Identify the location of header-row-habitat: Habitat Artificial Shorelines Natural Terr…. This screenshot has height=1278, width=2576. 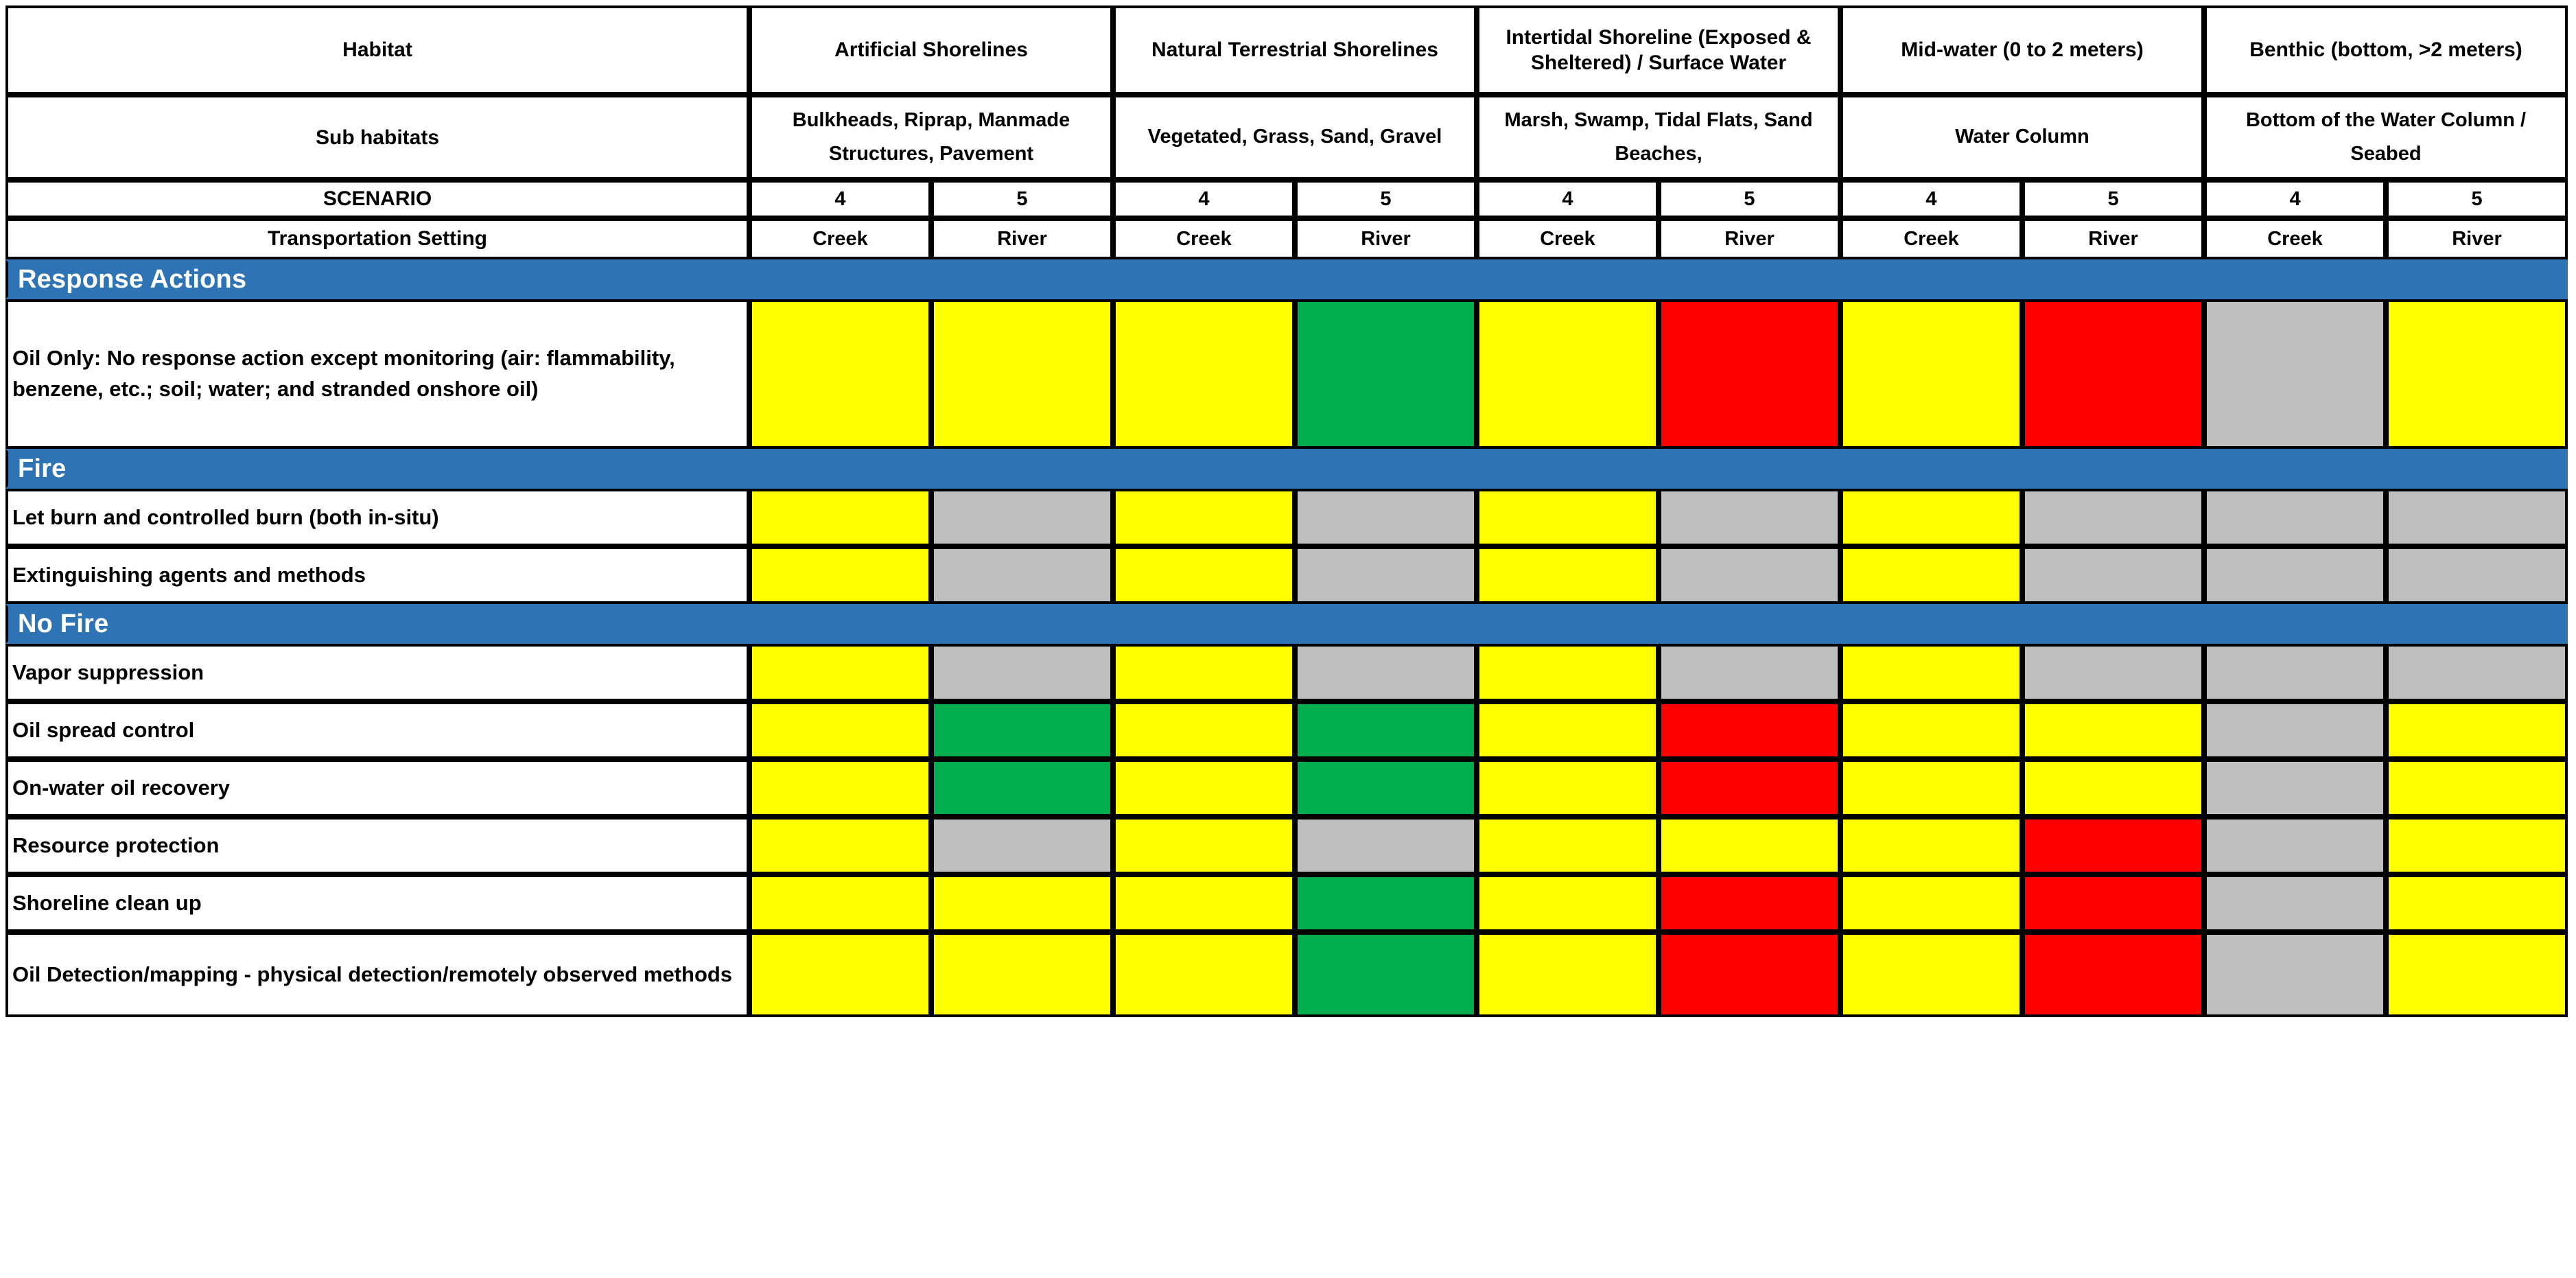
(1286, 50).